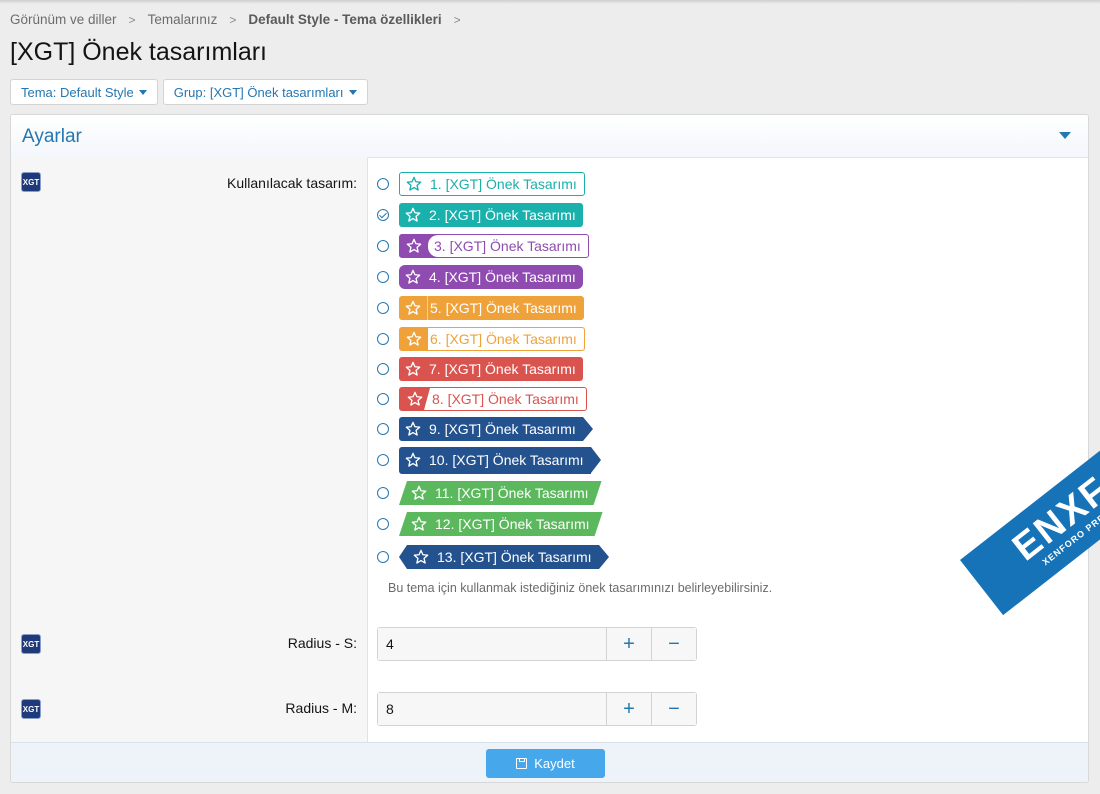  I want to click on radius-s-stepper: 4 + −, so click(537, 644).